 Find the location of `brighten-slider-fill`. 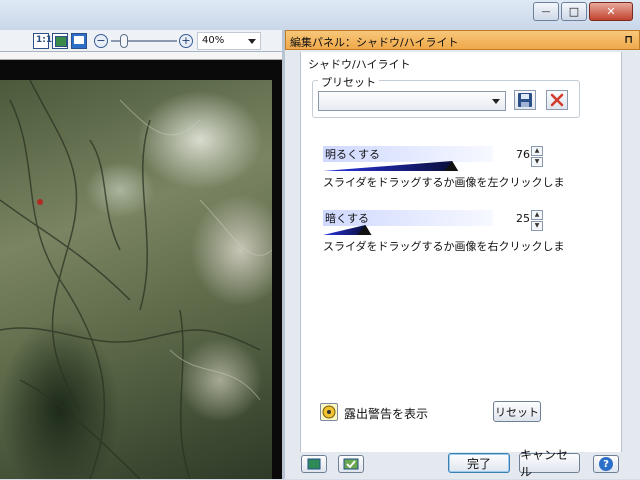

brighten-slider-fill is located at coordinates (391, 166).